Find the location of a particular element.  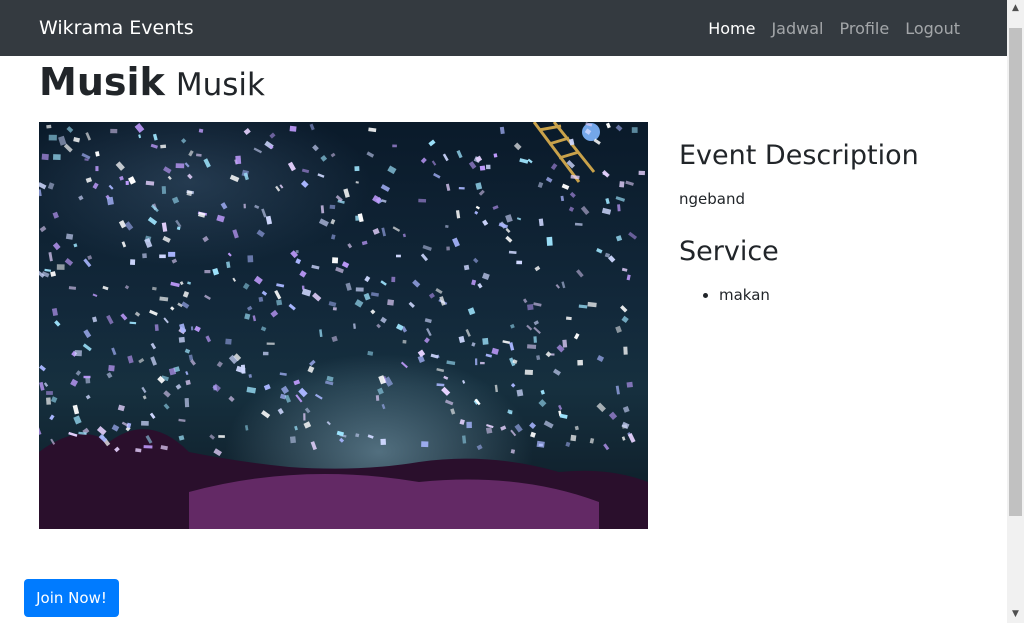

service-item: makan is located at coordinates (849, 295).